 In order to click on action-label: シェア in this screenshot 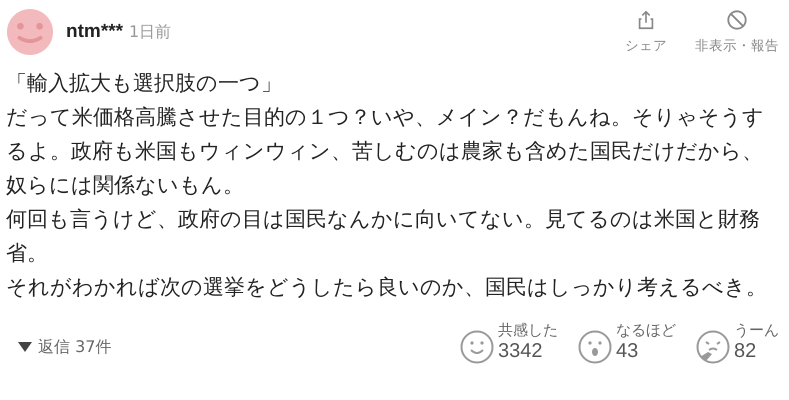, I will do `click(646, 46)`.